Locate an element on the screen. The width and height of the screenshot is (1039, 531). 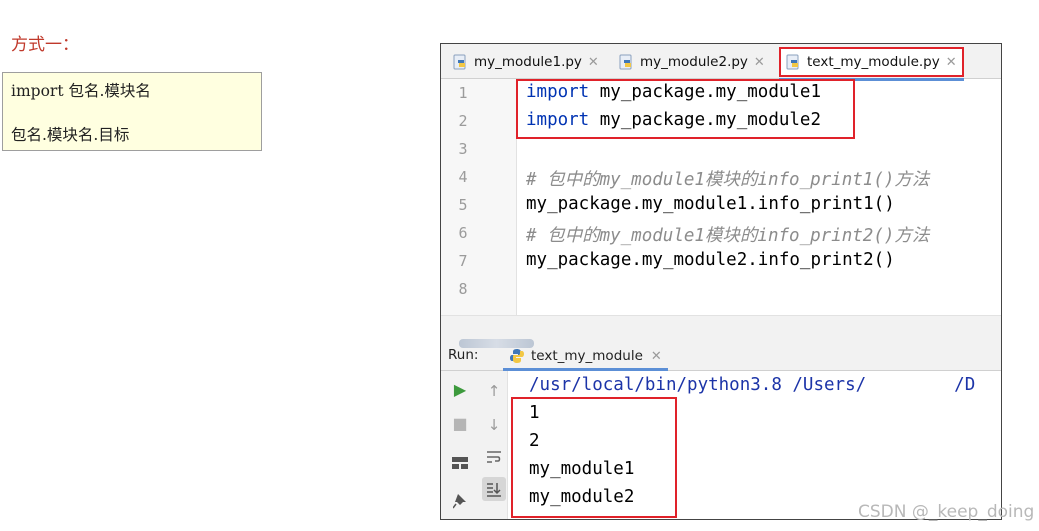
import-highlight-box is located at coordinates (685, 109).